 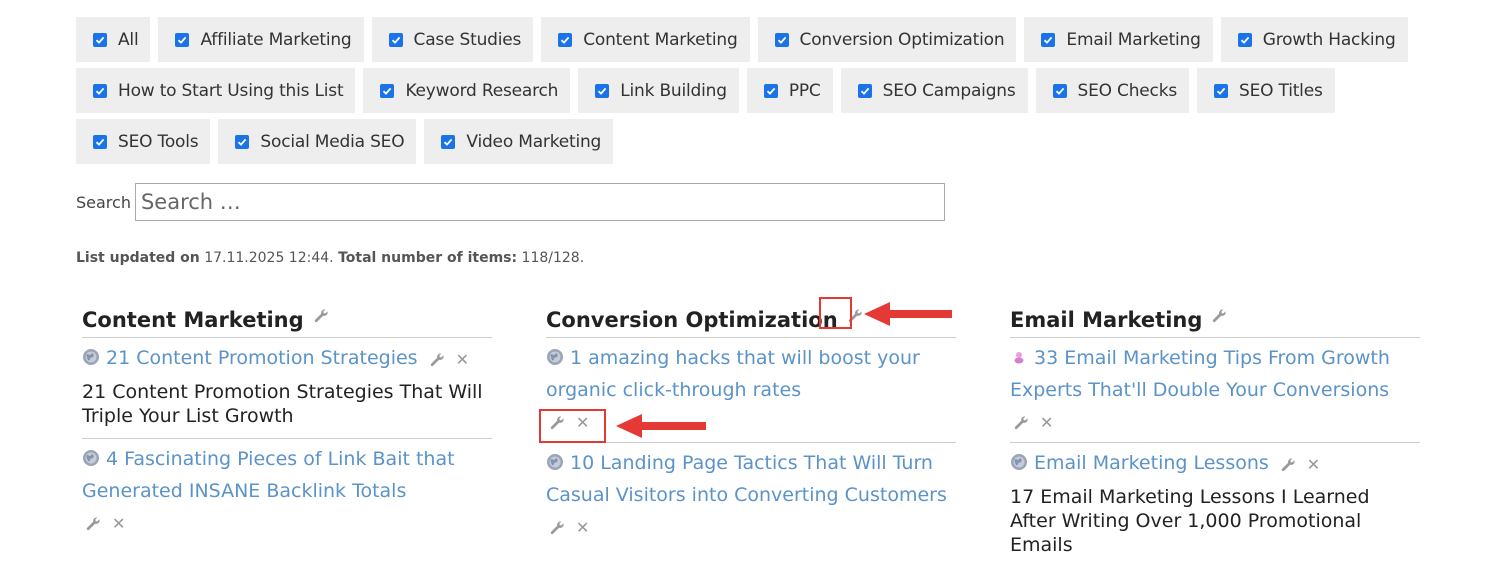 What do you see at coordinates (467, 90) in the screenshot?
I see `filter-chip-keyword-research: Keyword Research` at bounding box center [467, 90].